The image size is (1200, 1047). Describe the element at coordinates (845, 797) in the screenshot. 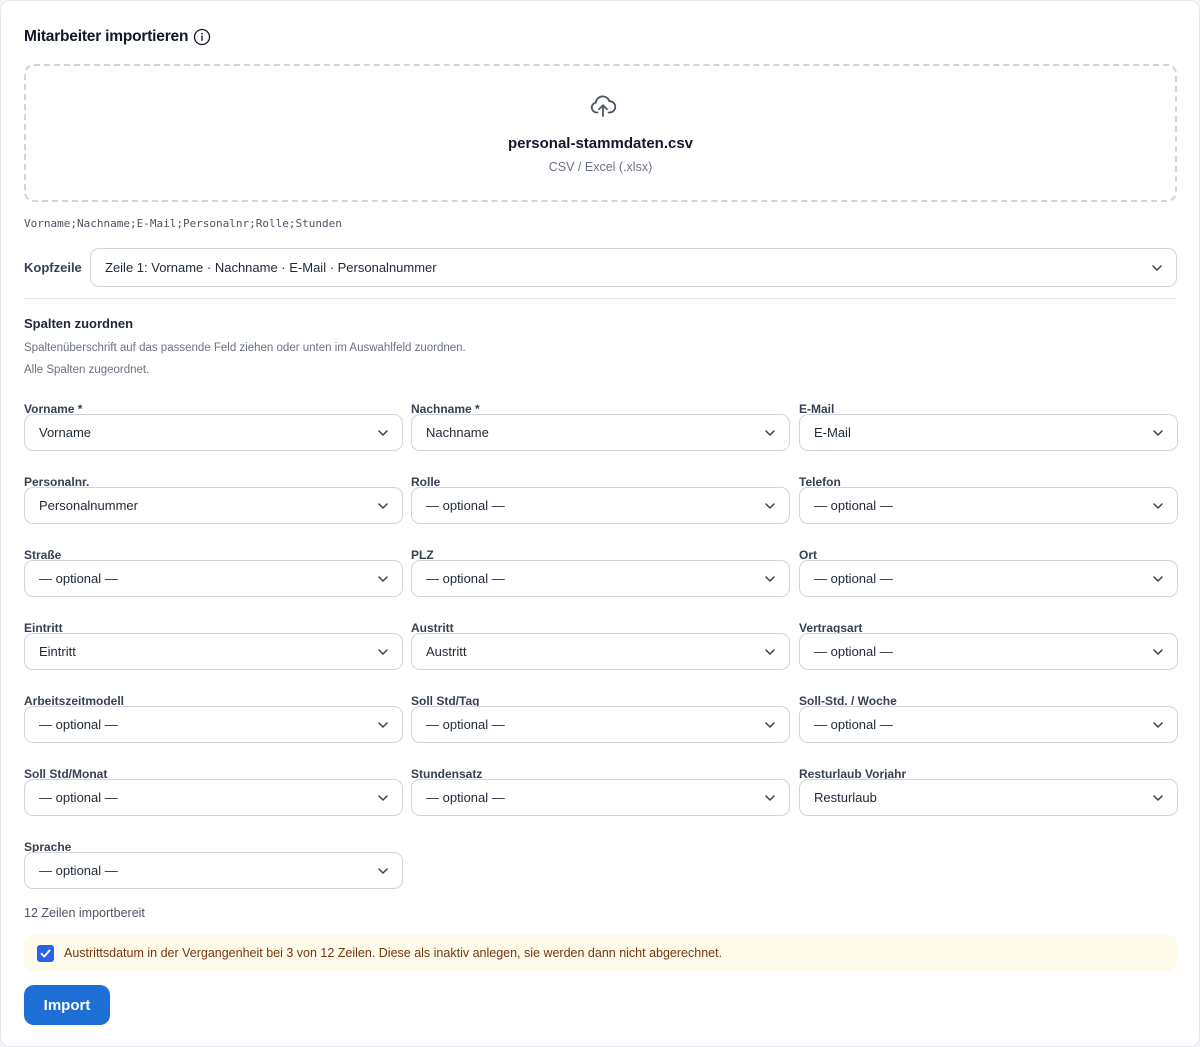

I see `field-select-value: Resturlaub` at that location.